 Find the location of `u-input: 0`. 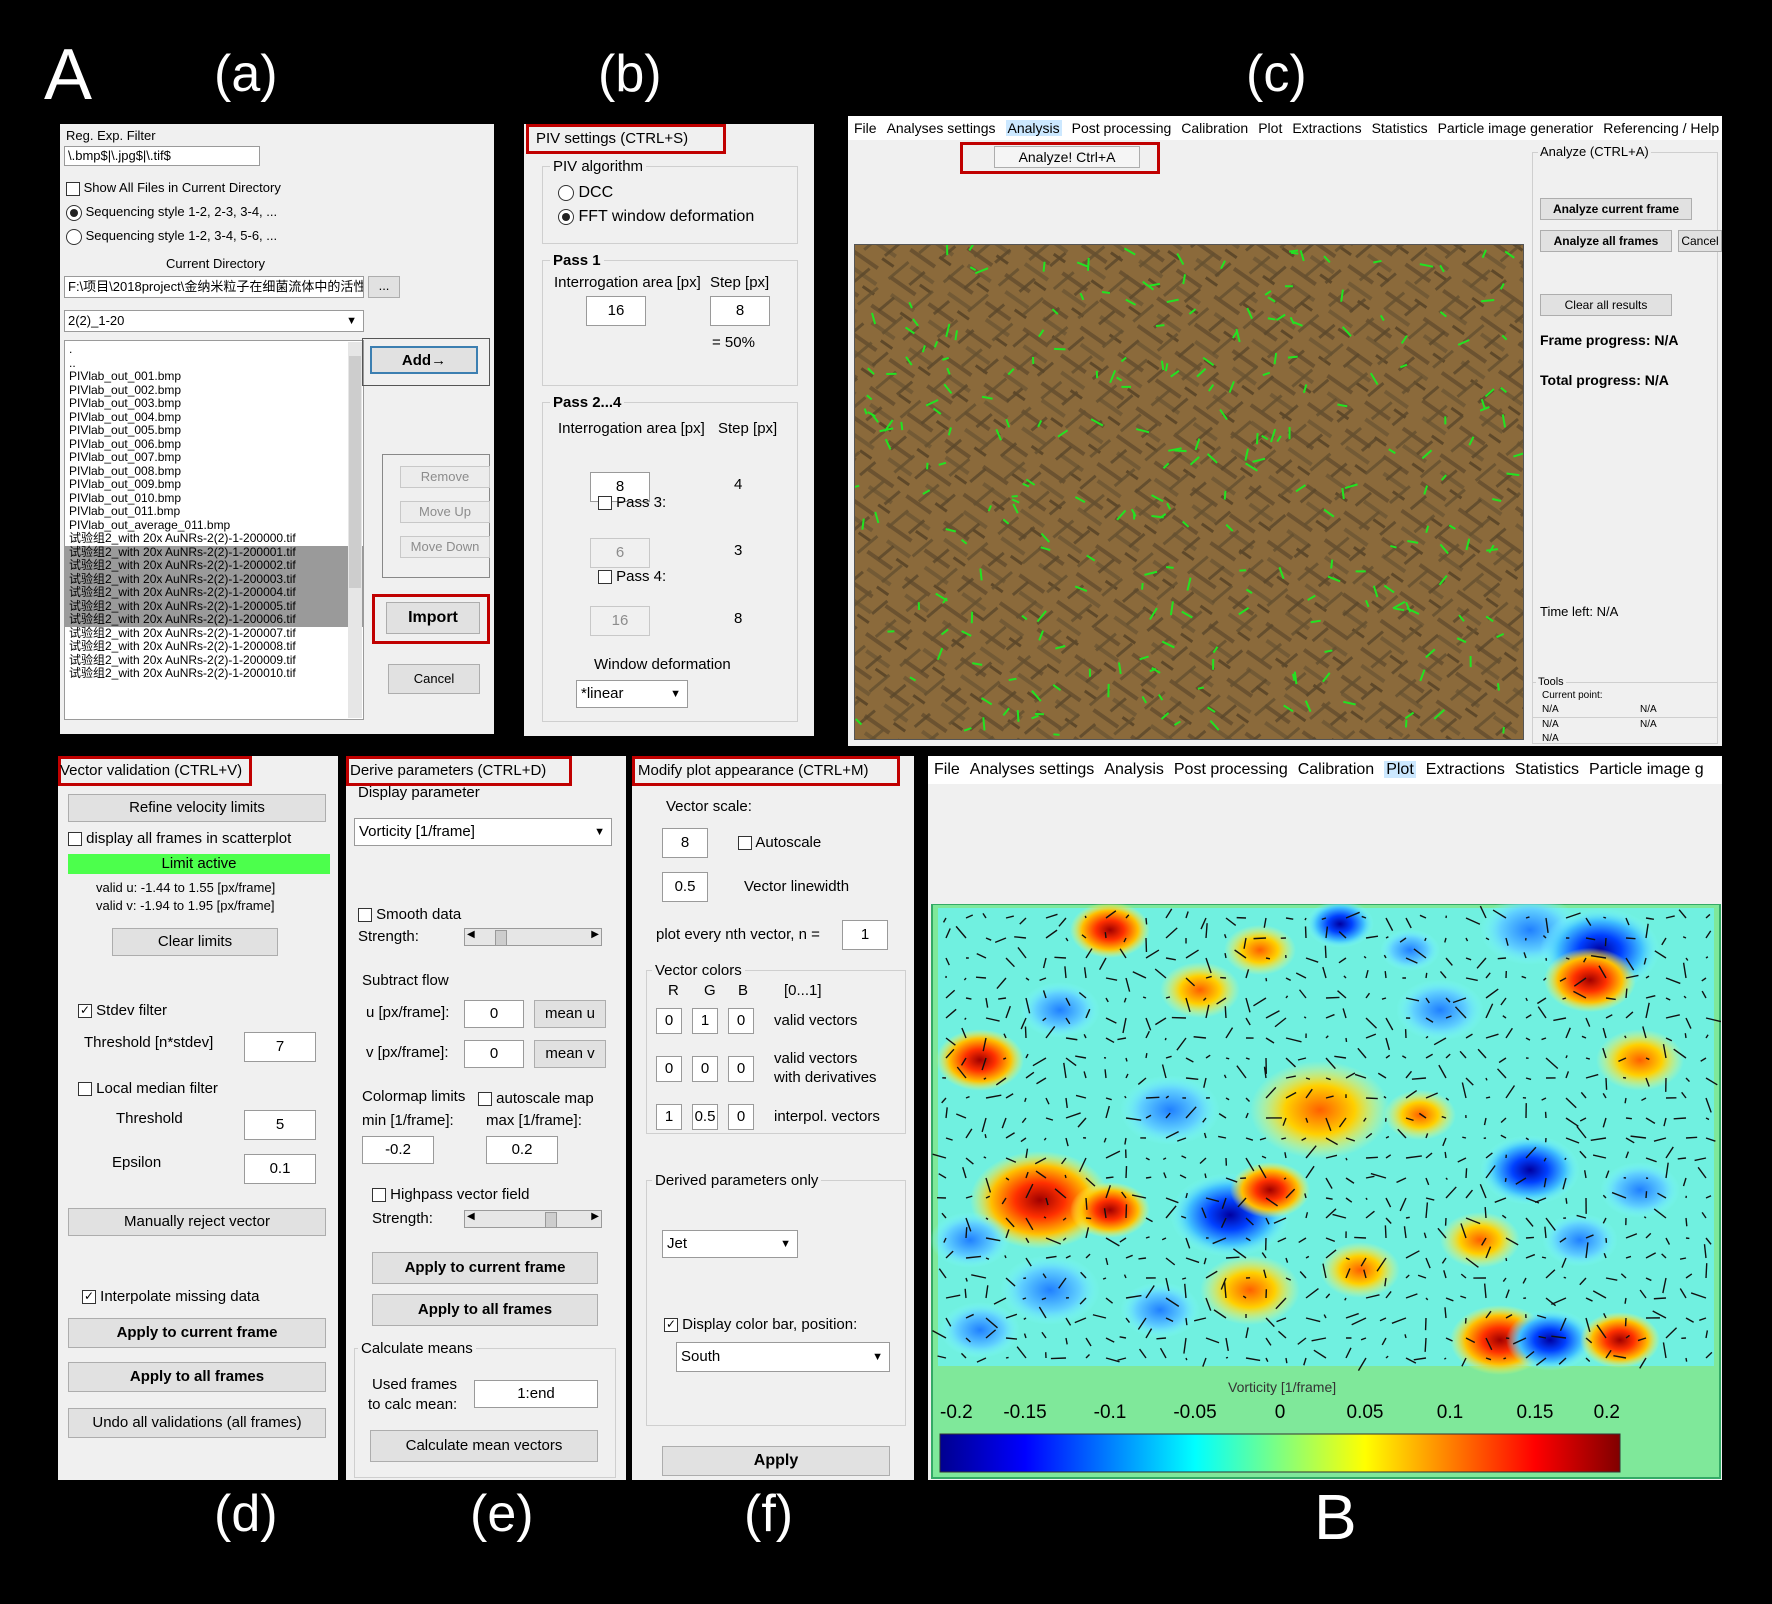

u-input: 0 is located at coordinates (494, 1014).